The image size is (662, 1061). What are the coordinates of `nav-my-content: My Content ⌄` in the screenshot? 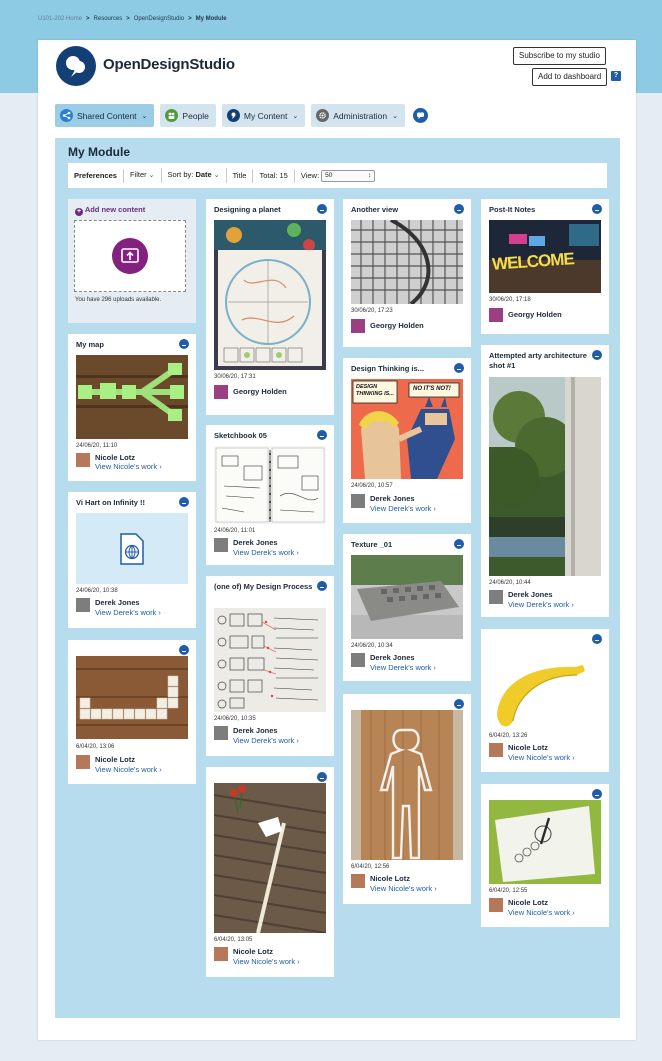 It's located at (263, 115).